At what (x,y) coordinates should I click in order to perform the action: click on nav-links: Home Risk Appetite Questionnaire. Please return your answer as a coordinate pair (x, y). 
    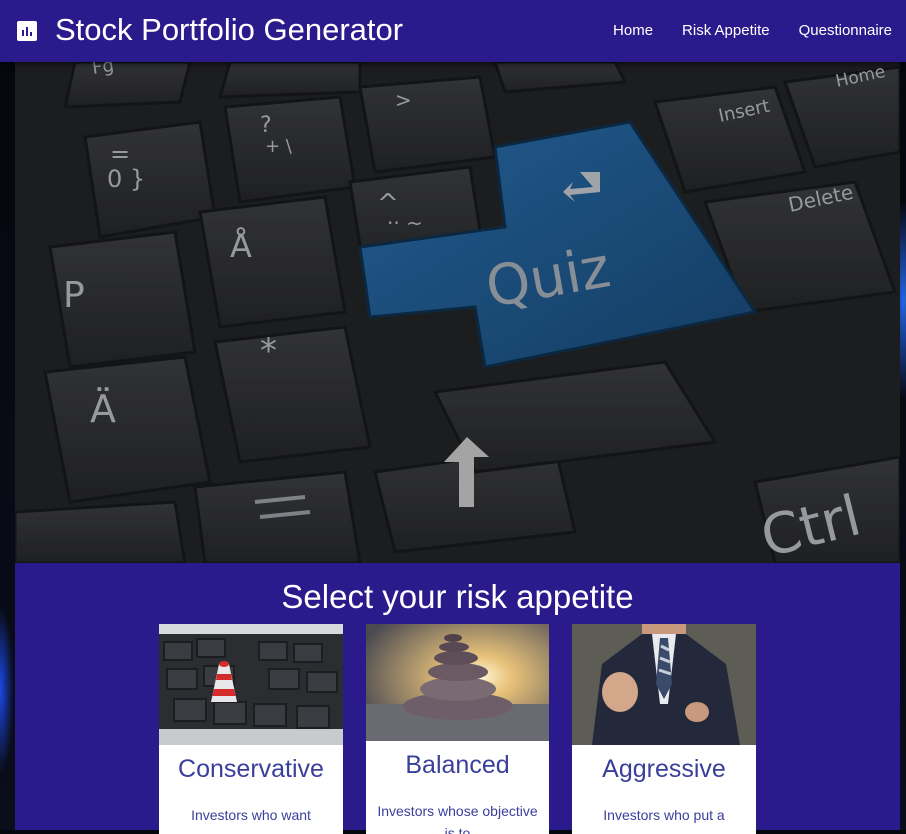
    Looking at the image, I should click on (752, 30).